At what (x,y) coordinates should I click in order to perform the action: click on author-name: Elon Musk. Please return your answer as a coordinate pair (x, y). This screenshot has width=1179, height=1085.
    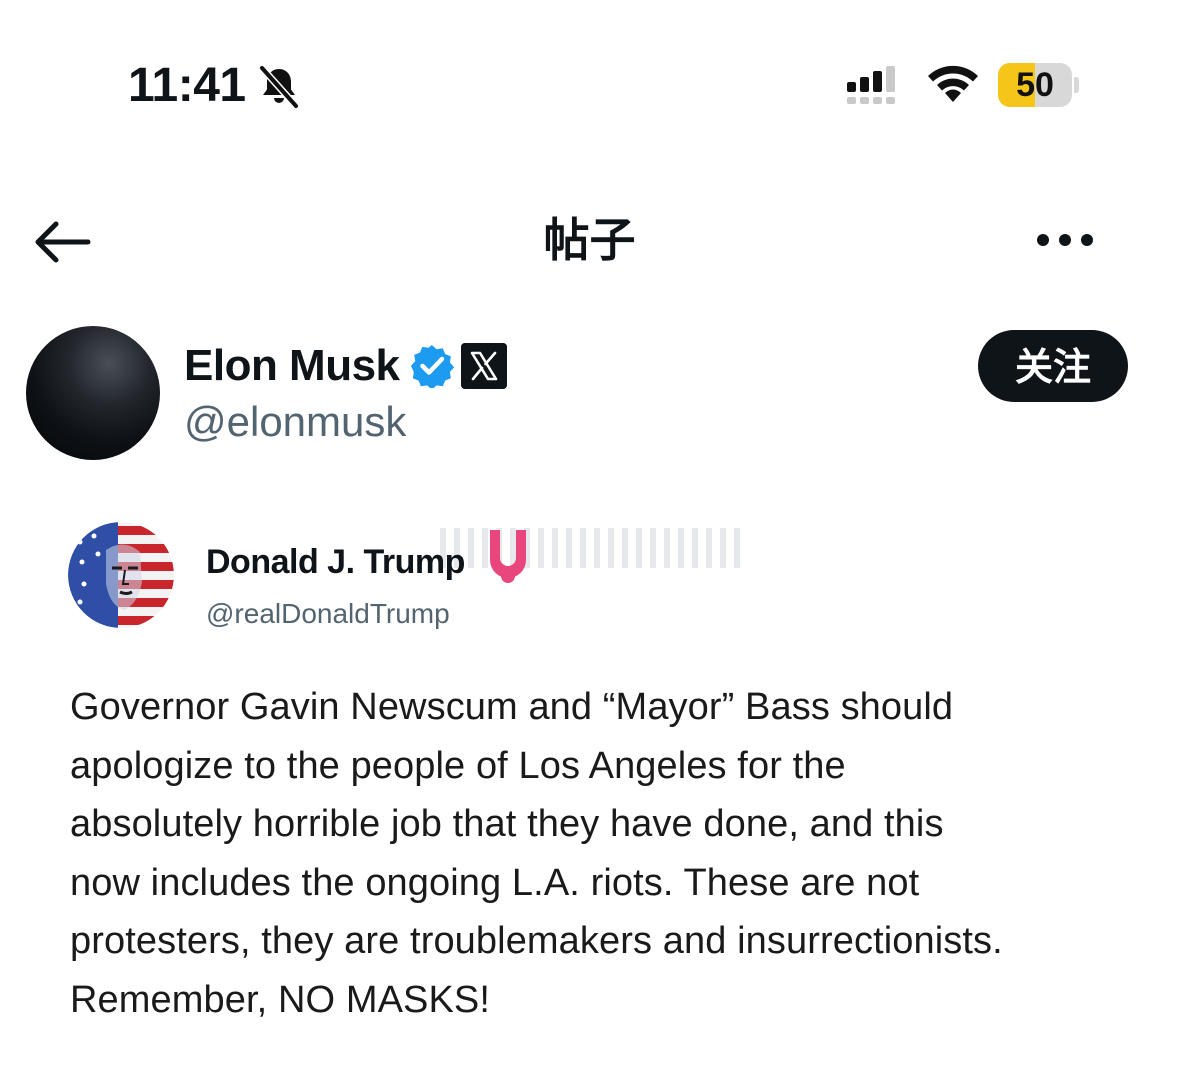
    Looking at the image, I should click on (292, 366).